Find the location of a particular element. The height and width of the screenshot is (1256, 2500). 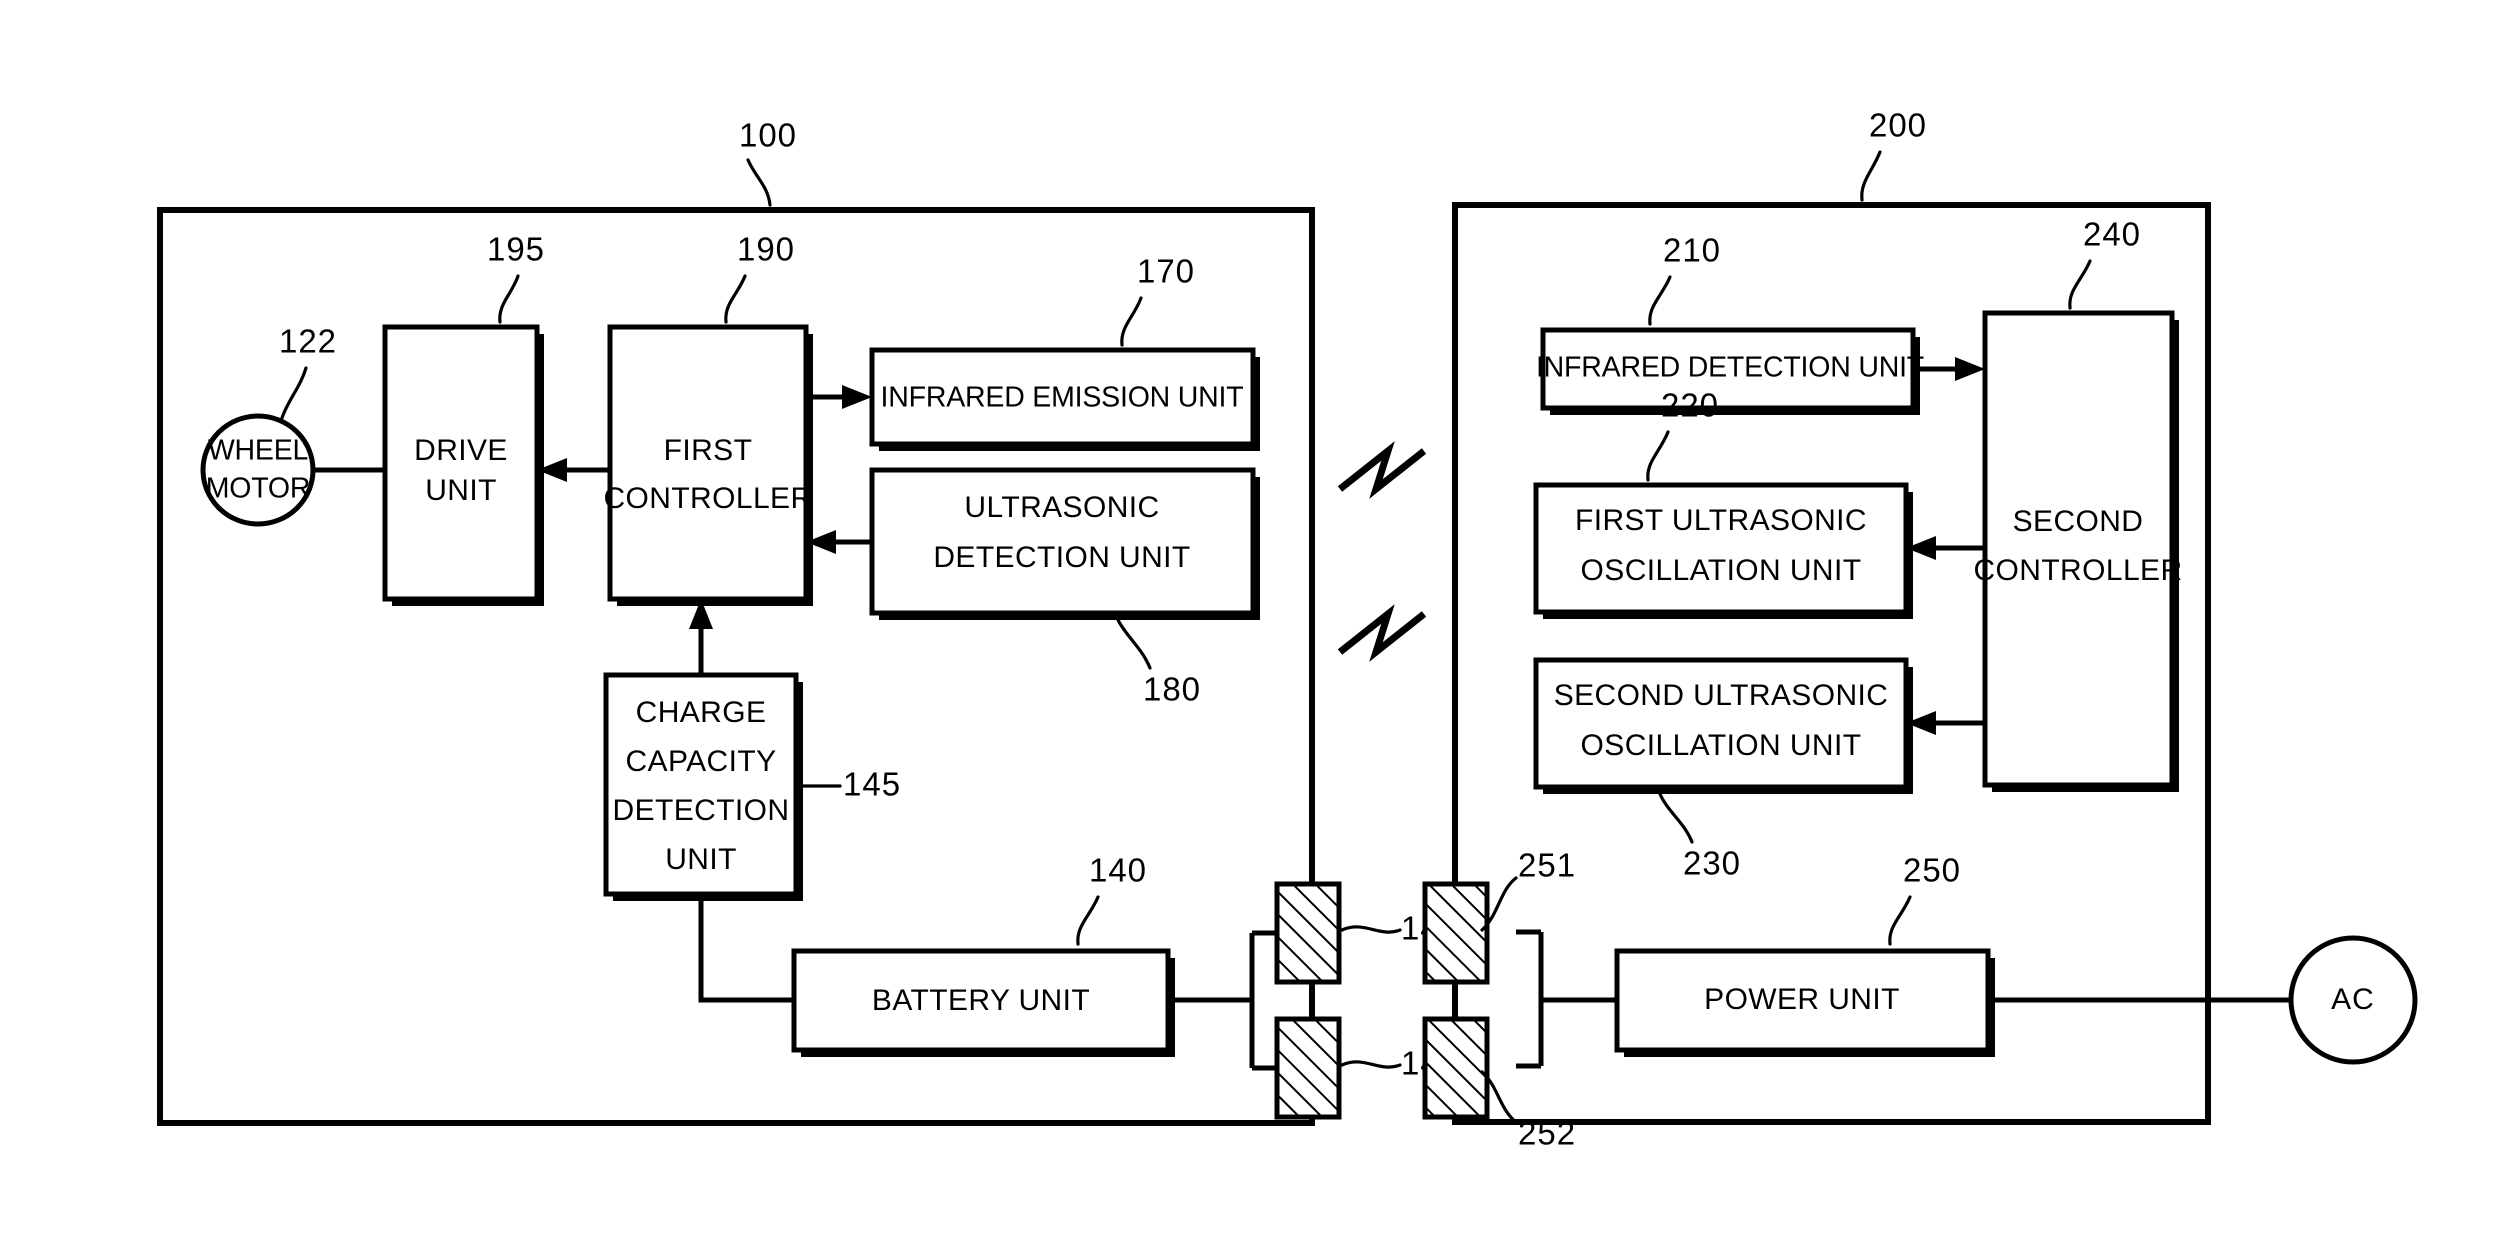

second-controller-rect is located at coordinates (2078, 549).